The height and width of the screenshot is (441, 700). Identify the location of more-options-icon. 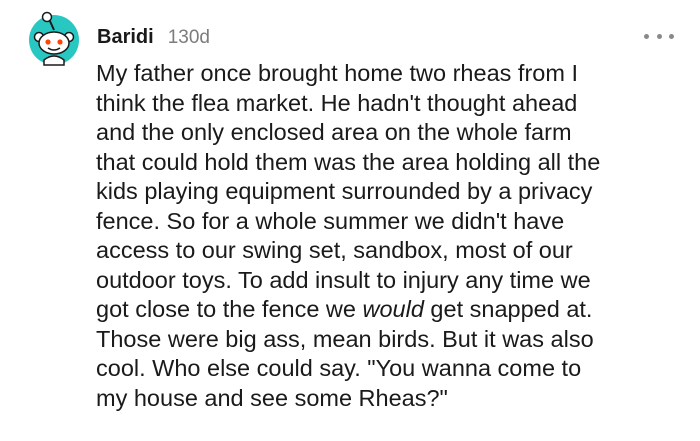
(659, 36).